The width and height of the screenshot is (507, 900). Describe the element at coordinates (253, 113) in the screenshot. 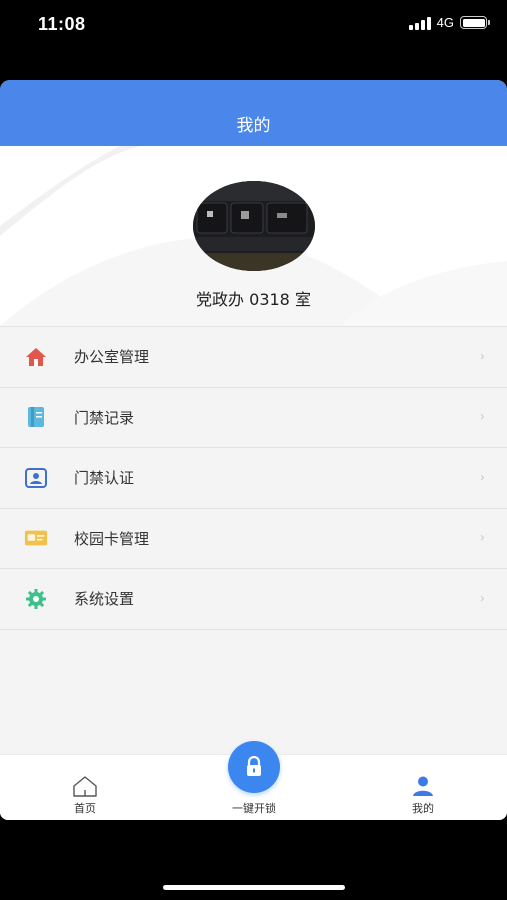

I see `title-bar: 我的` at that location.